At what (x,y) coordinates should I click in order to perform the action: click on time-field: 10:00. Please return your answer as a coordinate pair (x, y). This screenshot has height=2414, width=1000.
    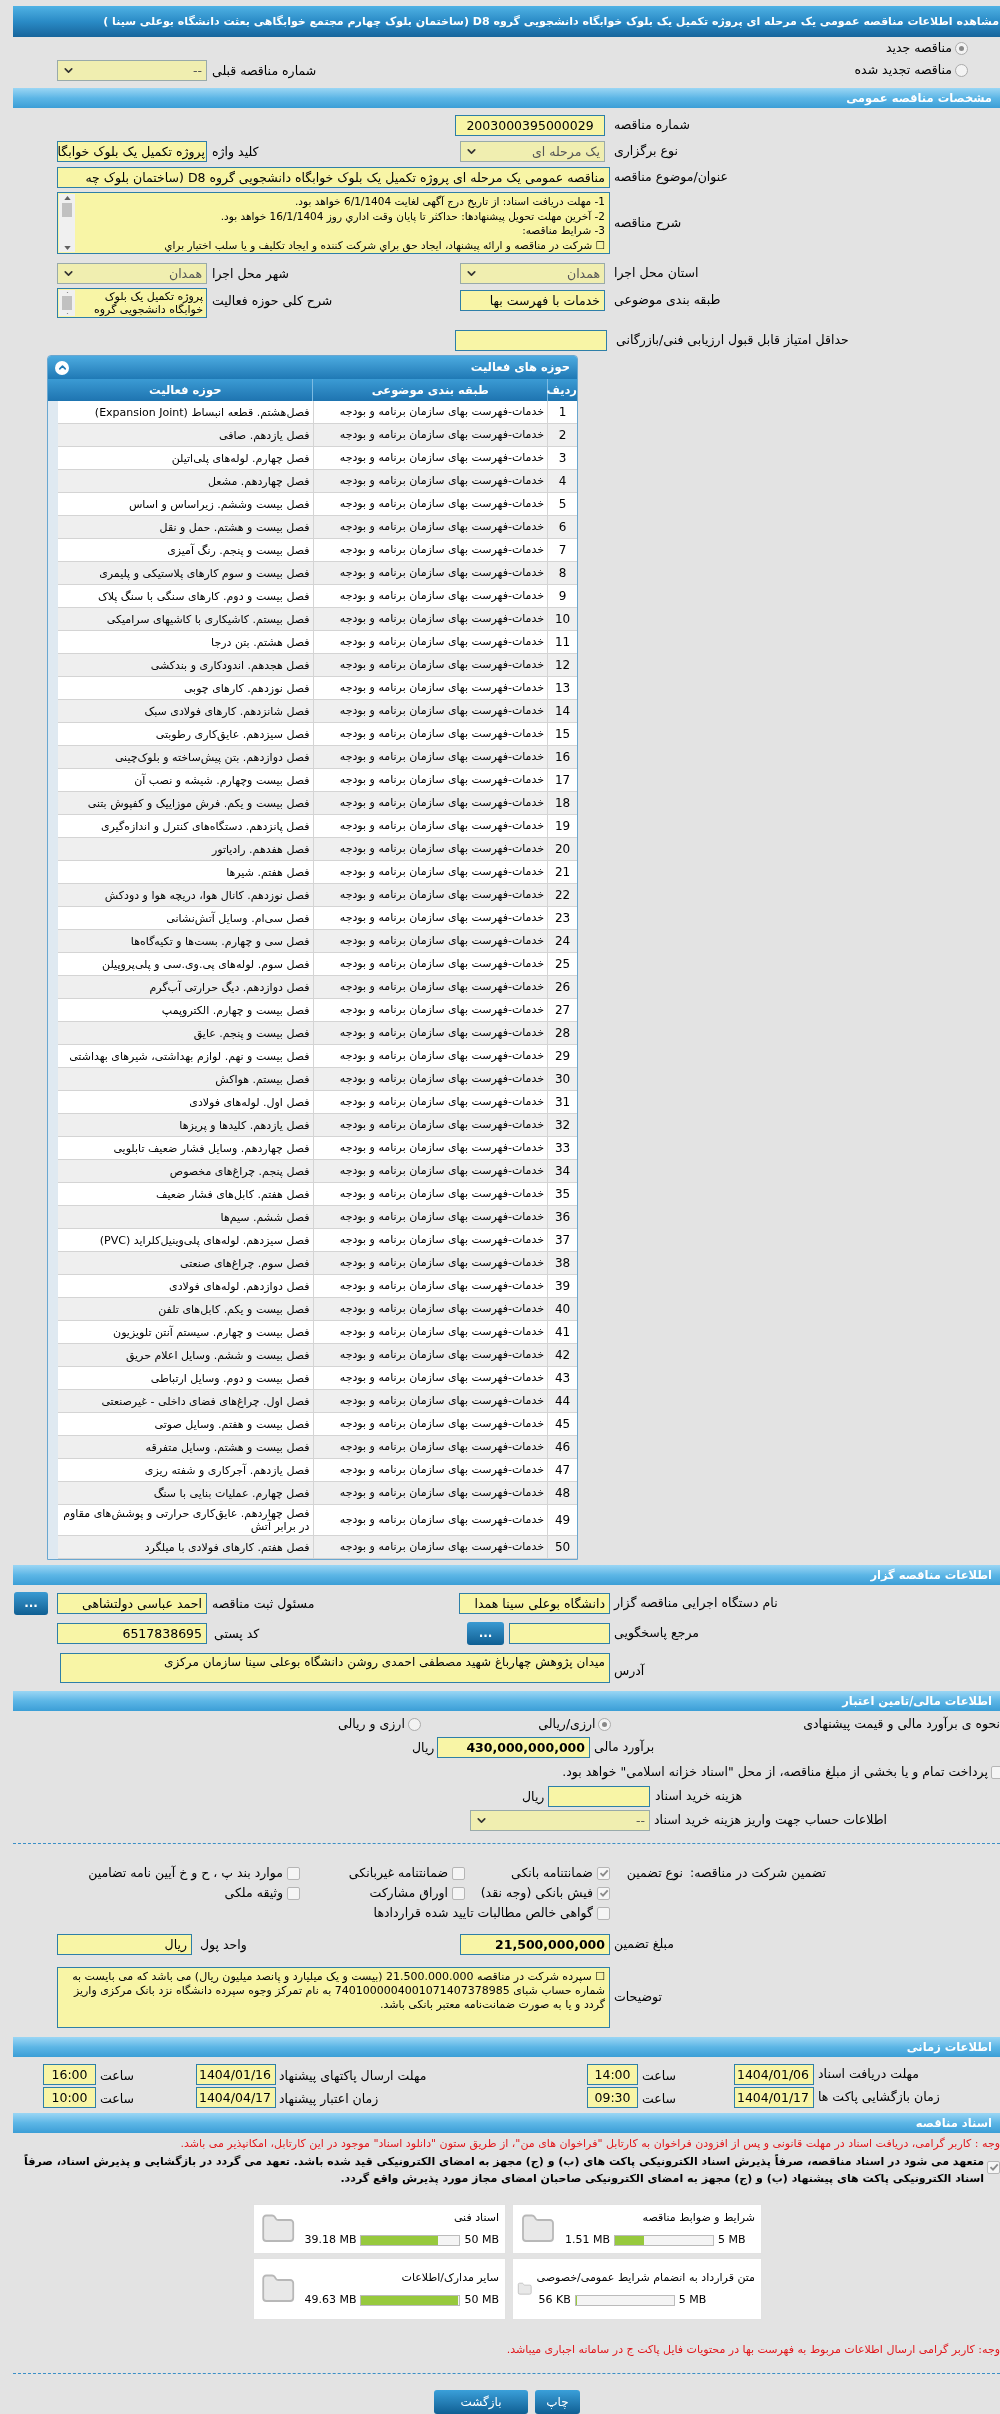
    Looking at the image, I should click on (69, 2097).